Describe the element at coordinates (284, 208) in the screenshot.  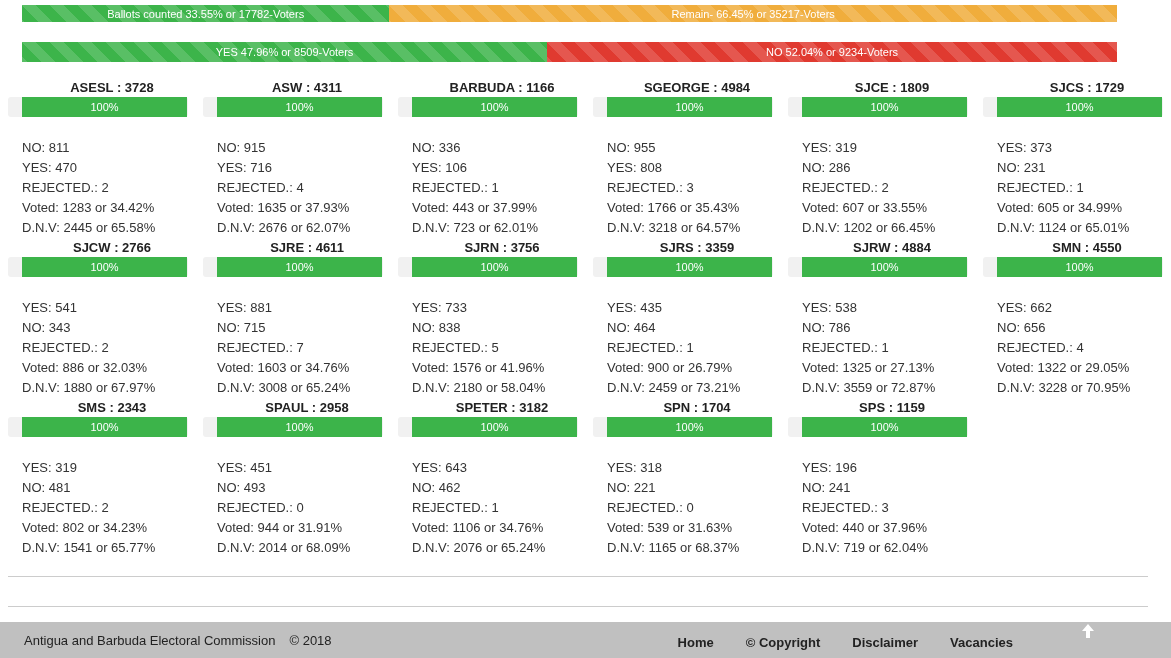
I see `result-text: Voted: 1635 or 37.93%` at that location.